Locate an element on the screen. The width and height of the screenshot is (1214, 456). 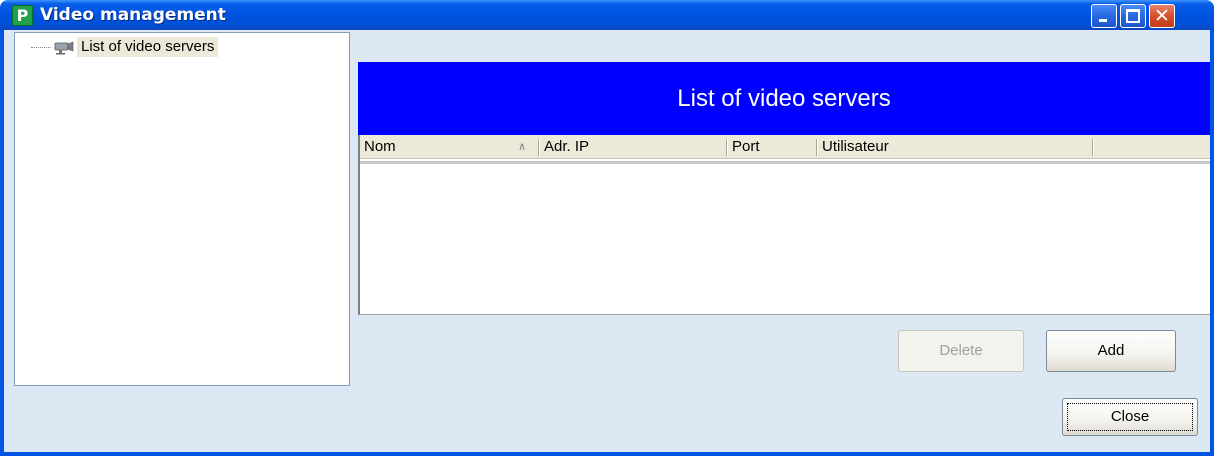
window-title: Video management is located at coordinates (133, 15).